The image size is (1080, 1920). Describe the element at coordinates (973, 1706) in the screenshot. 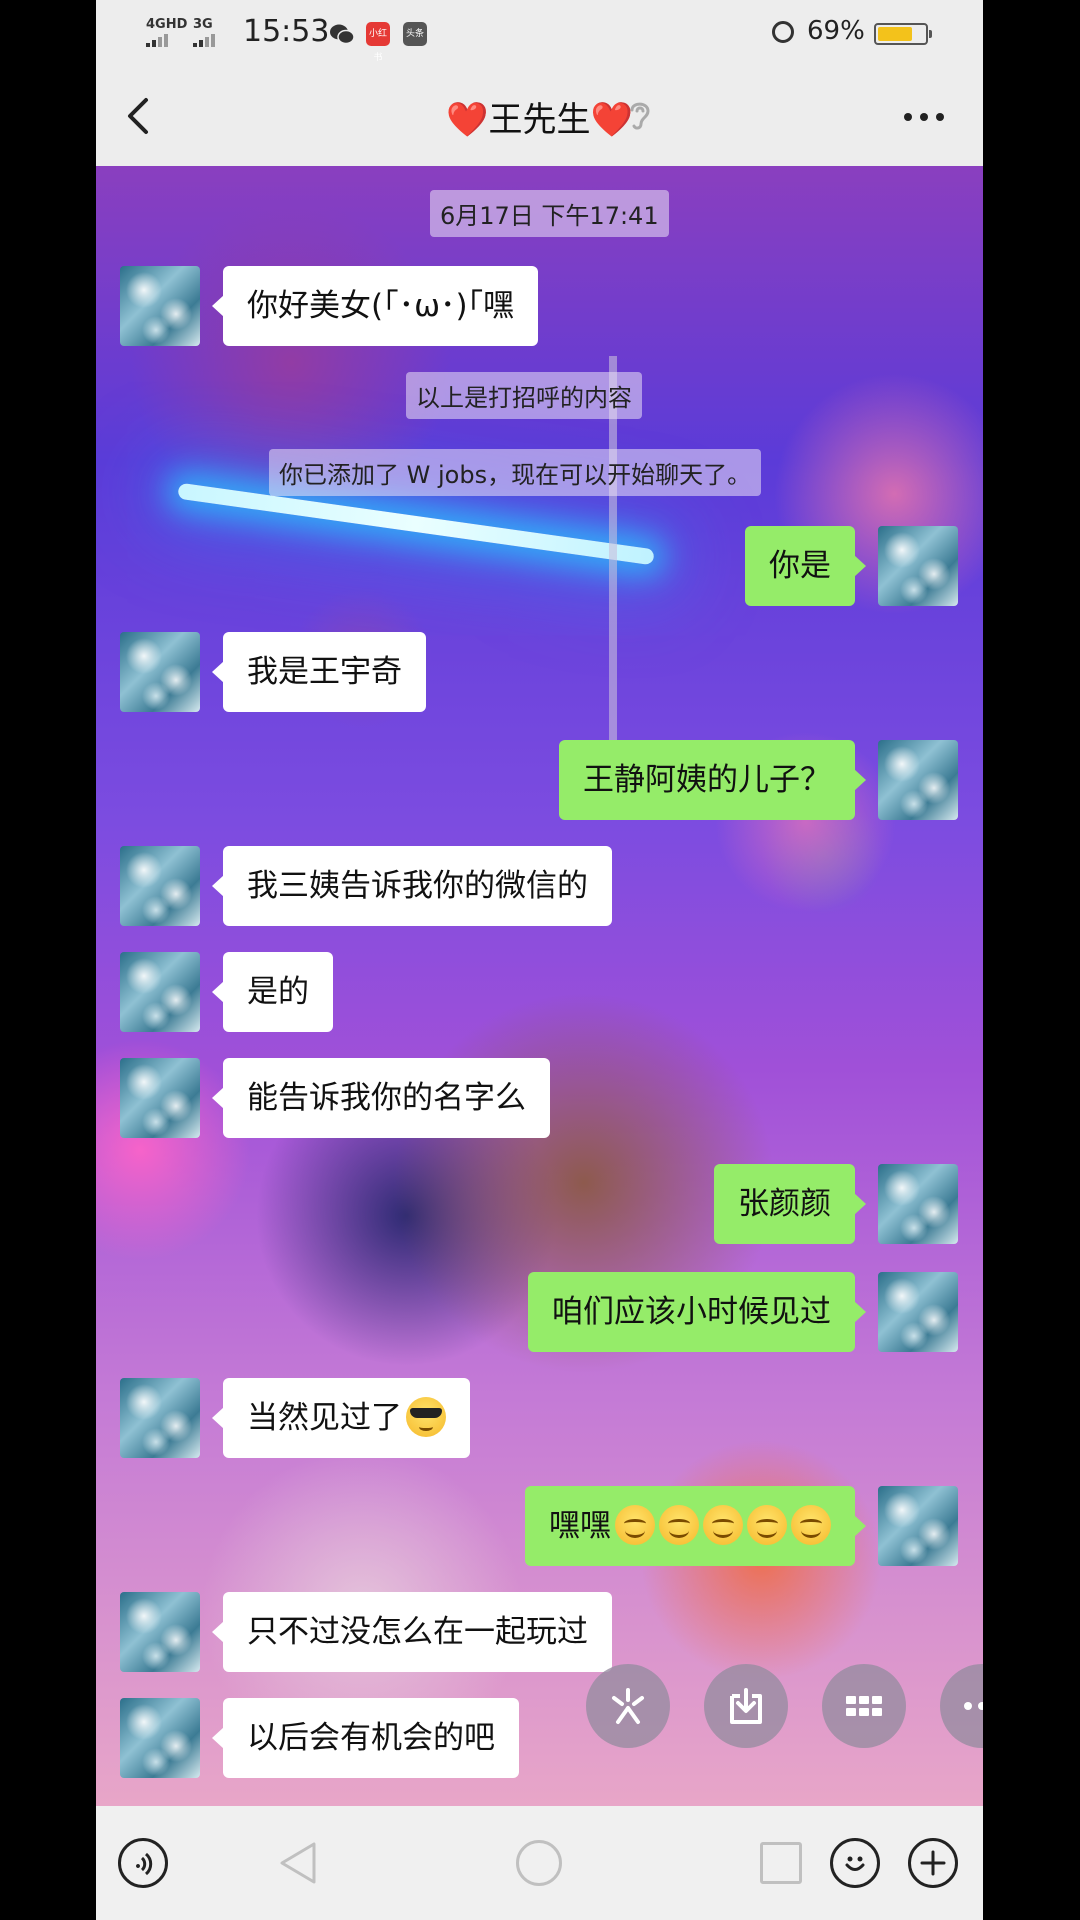

I see `more-dots-icon` at that location.